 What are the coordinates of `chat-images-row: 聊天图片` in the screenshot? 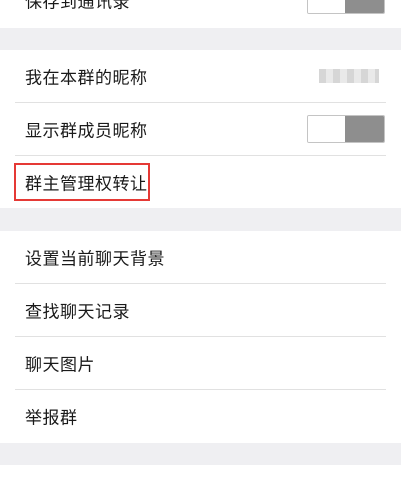 It's located at (200, 363).